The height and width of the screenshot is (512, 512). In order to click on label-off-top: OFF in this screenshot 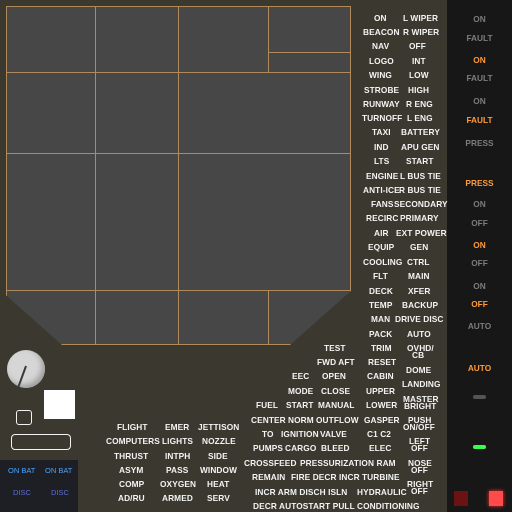, I will do `click(417, 46)`.